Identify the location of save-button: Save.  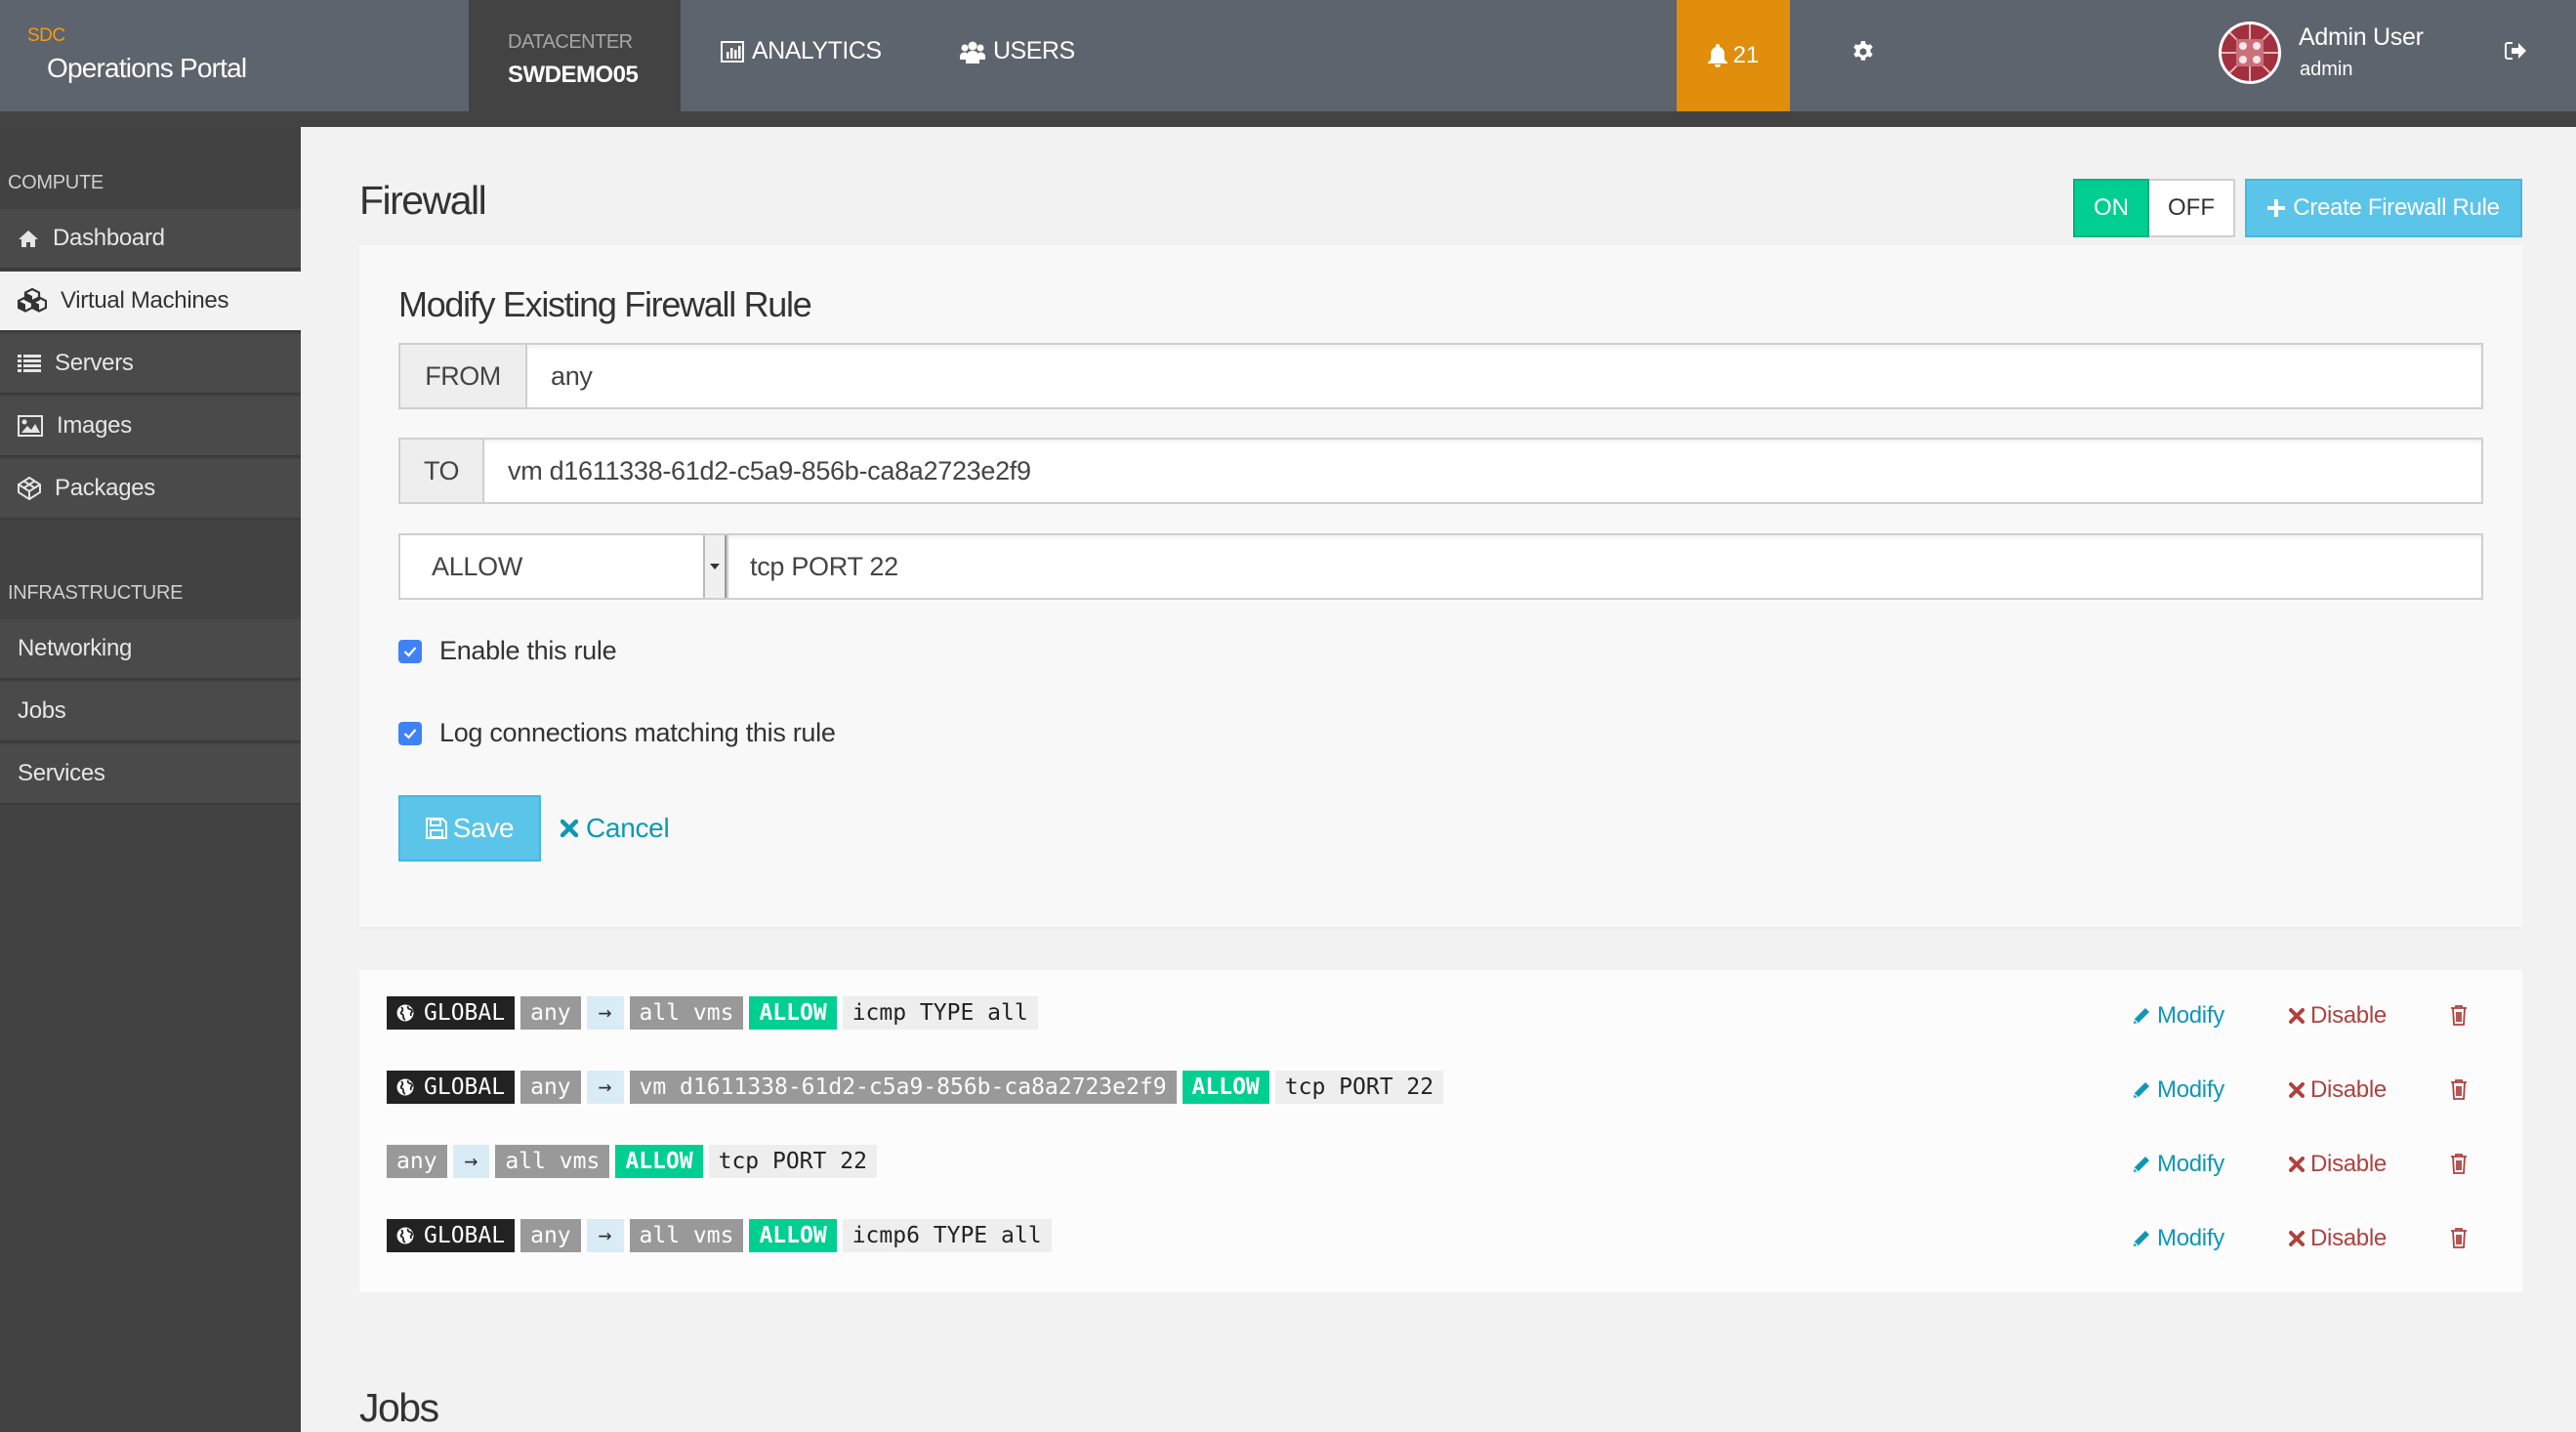
(469, 828).